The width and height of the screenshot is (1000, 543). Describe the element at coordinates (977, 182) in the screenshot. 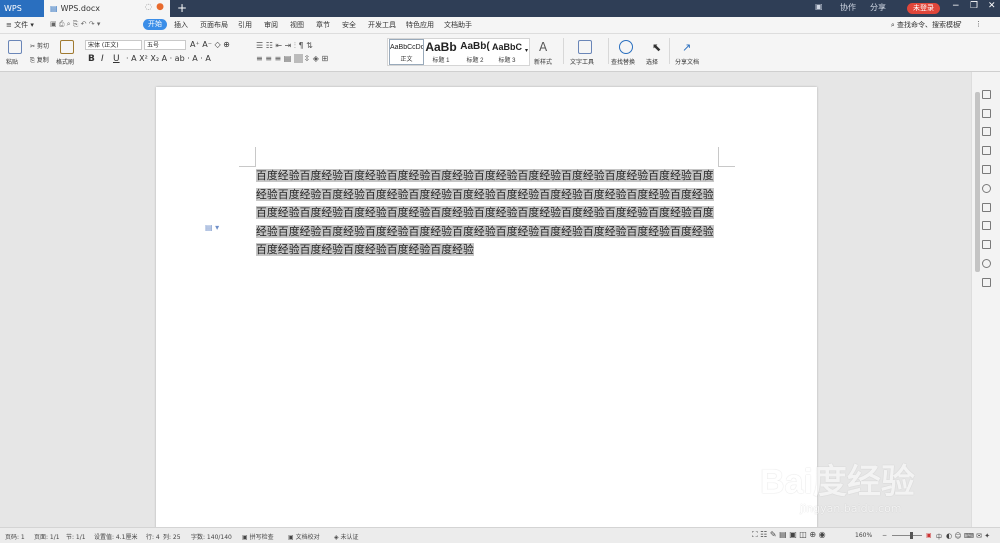

I see `scrollbar-thumb` at that location.